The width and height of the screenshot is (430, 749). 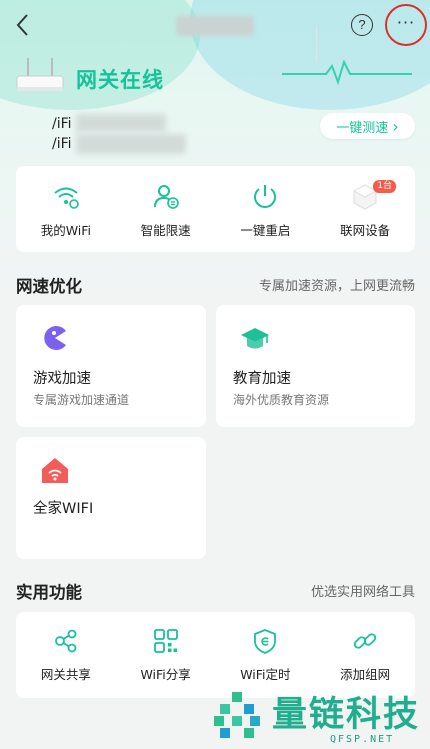 I want to click on util-item-label: 网关共享, so click(x=65, y=674).